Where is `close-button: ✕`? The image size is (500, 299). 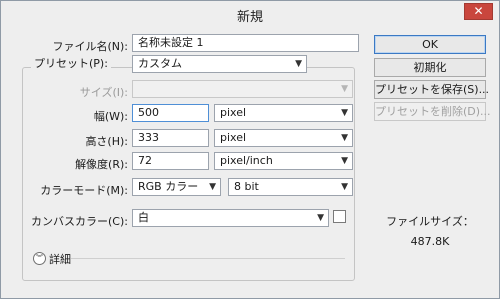 close-button: ✕ is located at coordinates (478, 11).